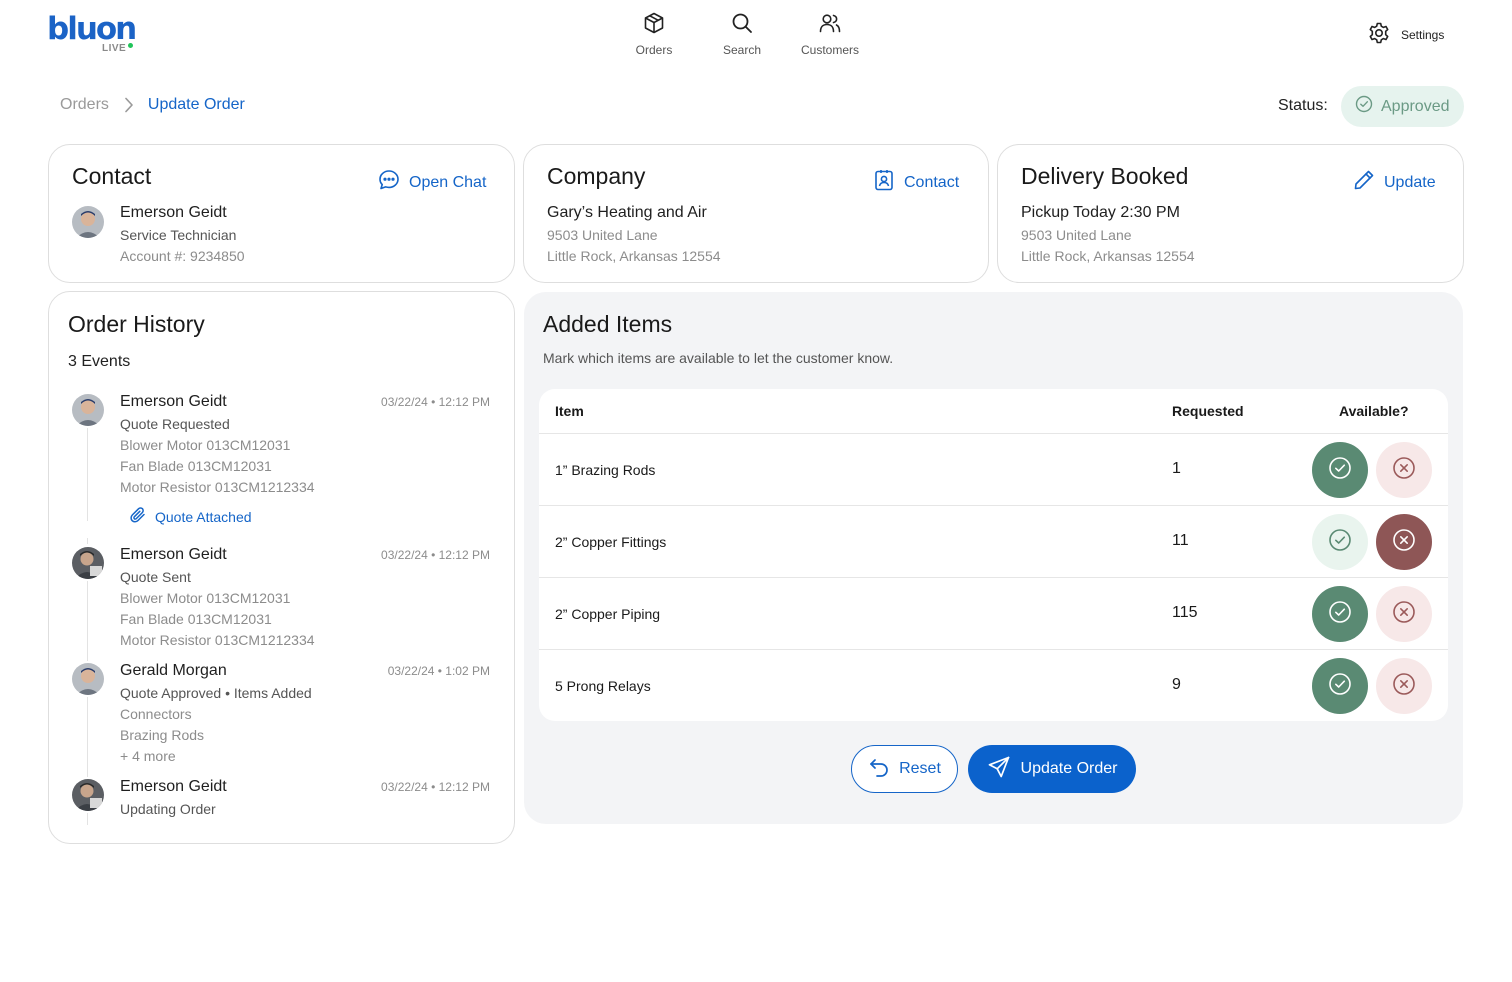  What do you see at coordinates (178, 235) in the screenshot?
I see `contact-role: Service Technician` at bounding box center [178, 235].